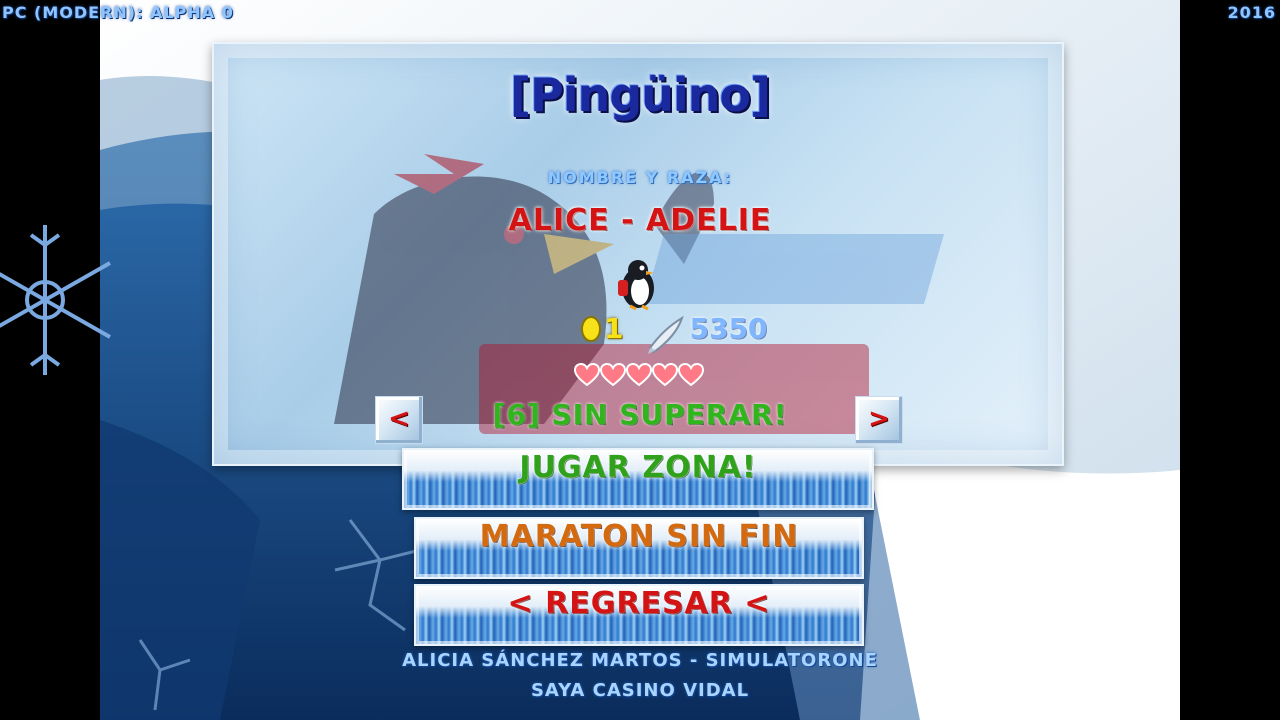 This screenshot has height=720, width=1280. Describe the element at coordinates (591, 329) in the screenshot. I see `egg-icon` at that location.